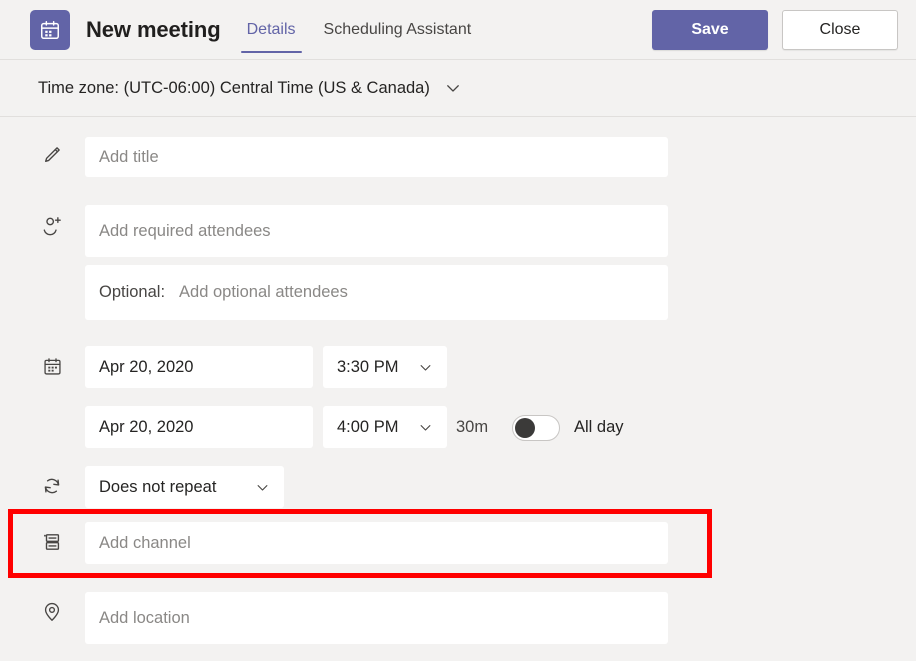  I want to click on start-date-input: Apr 20, 2020, so click(199, 367).